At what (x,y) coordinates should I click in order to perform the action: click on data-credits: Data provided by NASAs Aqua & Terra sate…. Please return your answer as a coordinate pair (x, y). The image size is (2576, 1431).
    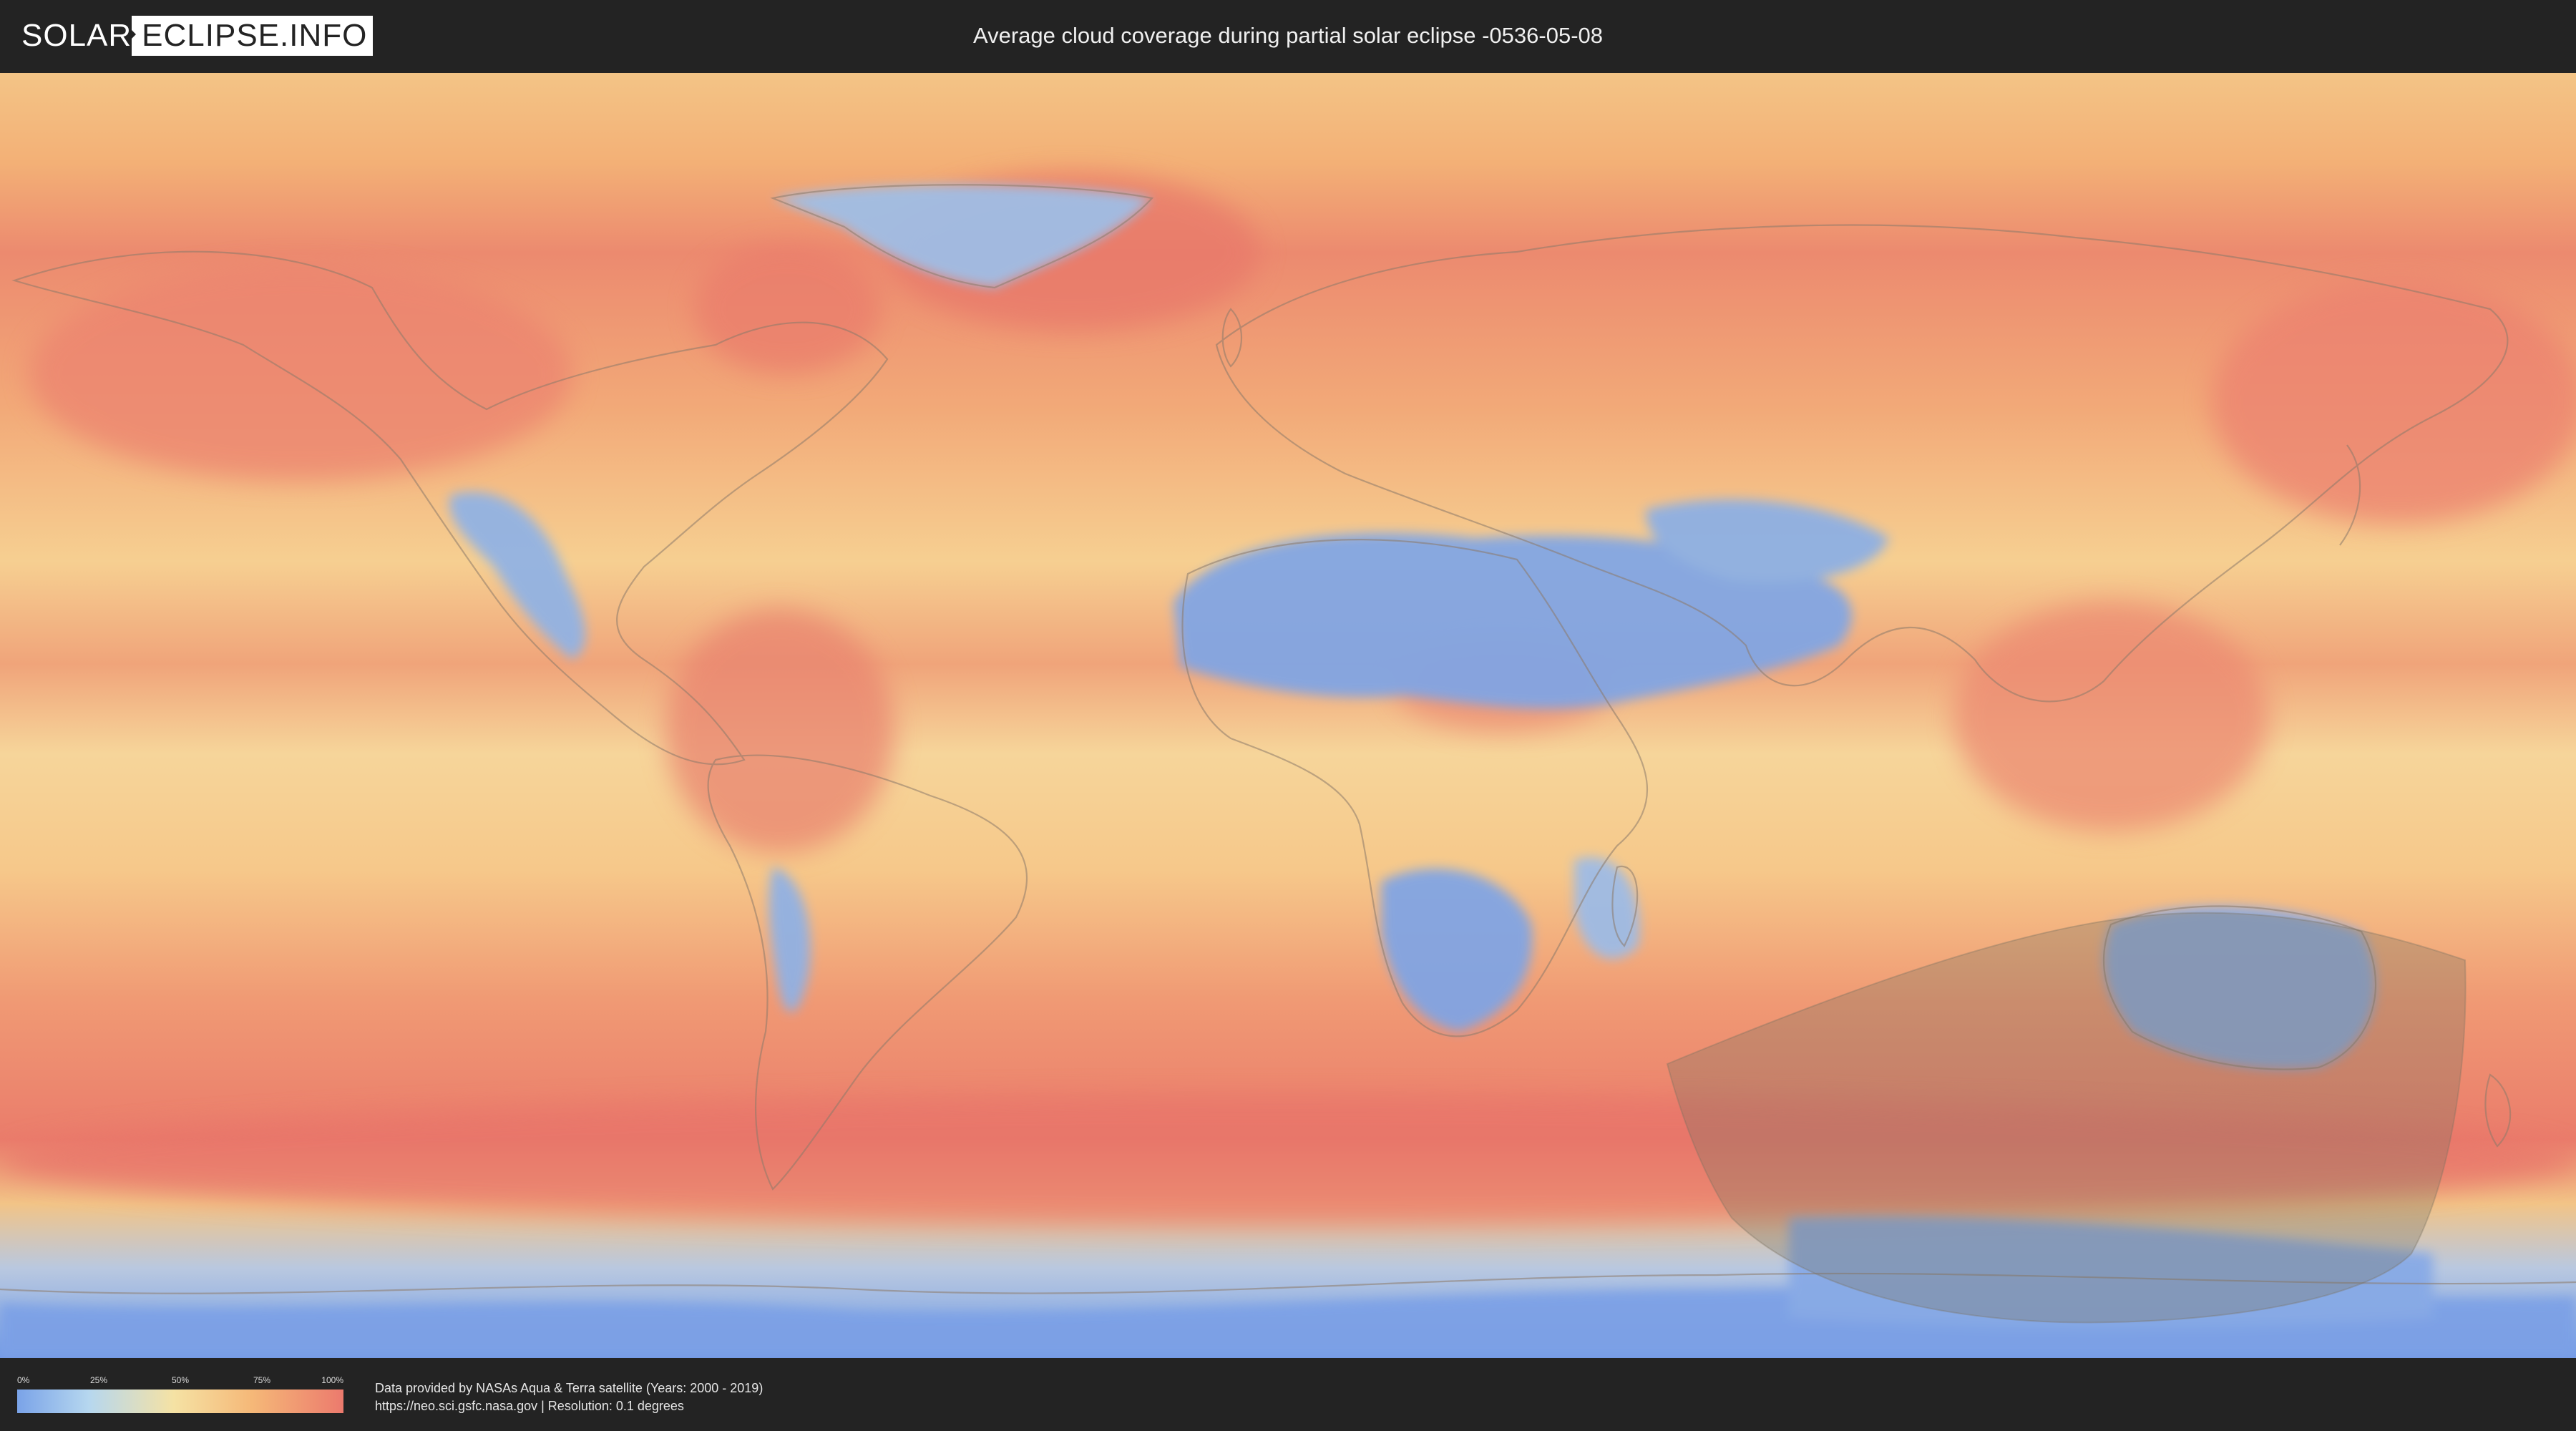
    Looking at the image, I should click on (569, 1397).